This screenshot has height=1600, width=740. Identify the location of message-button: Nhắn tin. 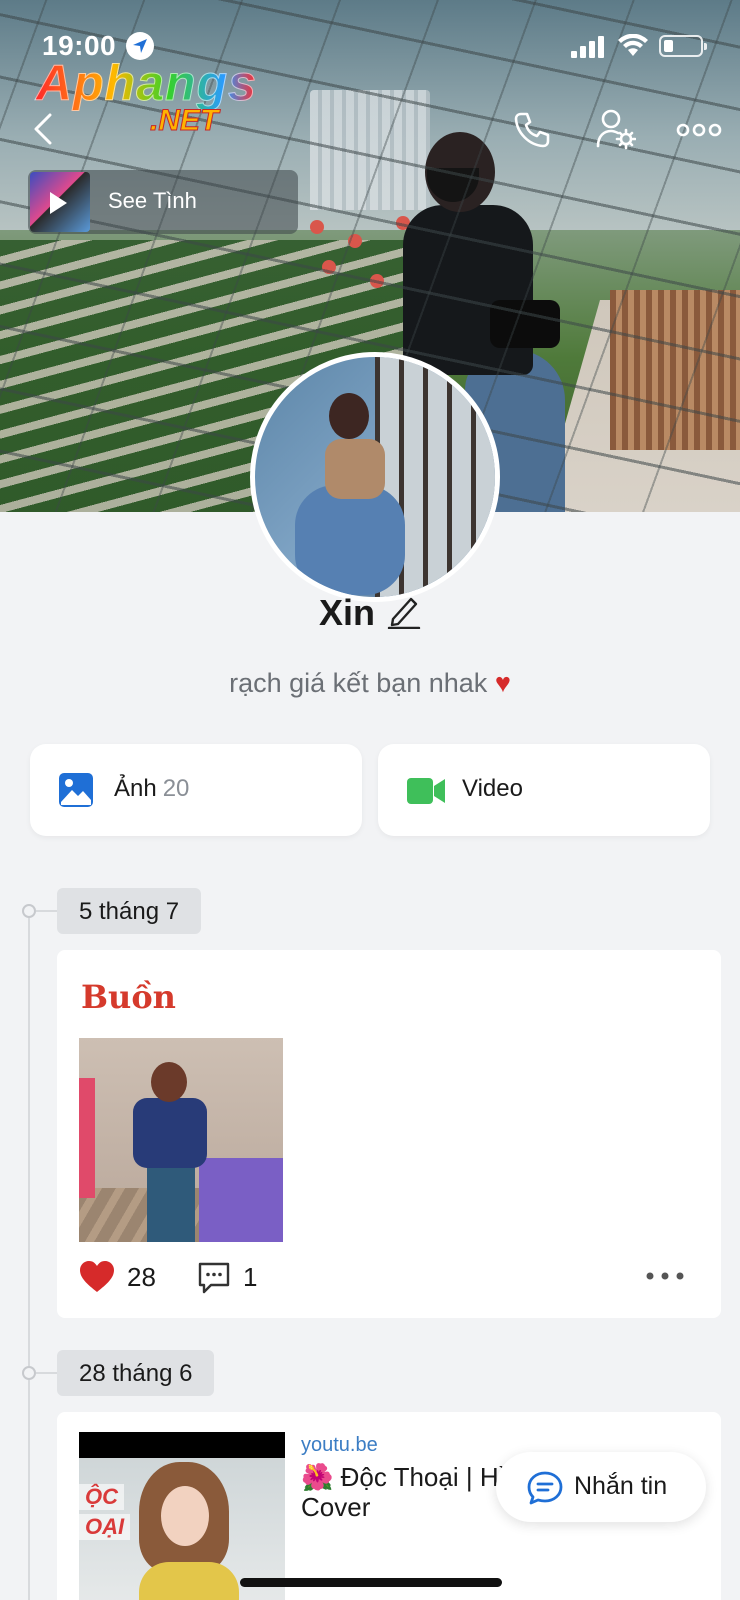
(601, 1487).